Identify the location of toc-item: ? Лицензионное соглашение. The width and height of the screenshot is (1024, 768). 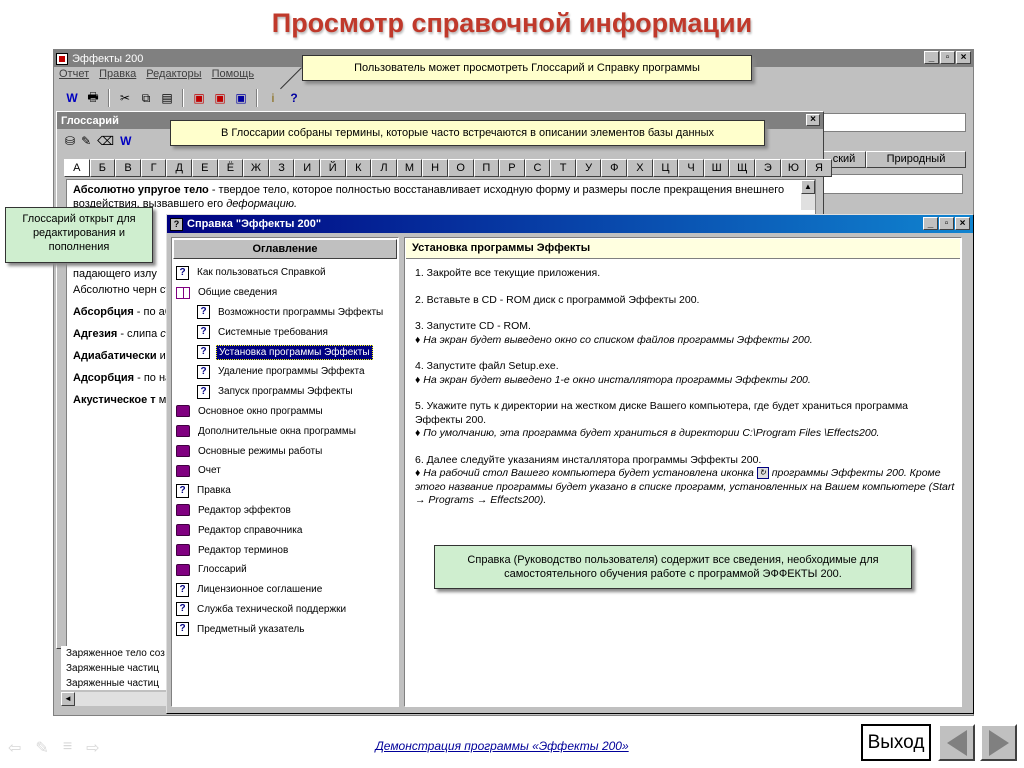
(286, 590).